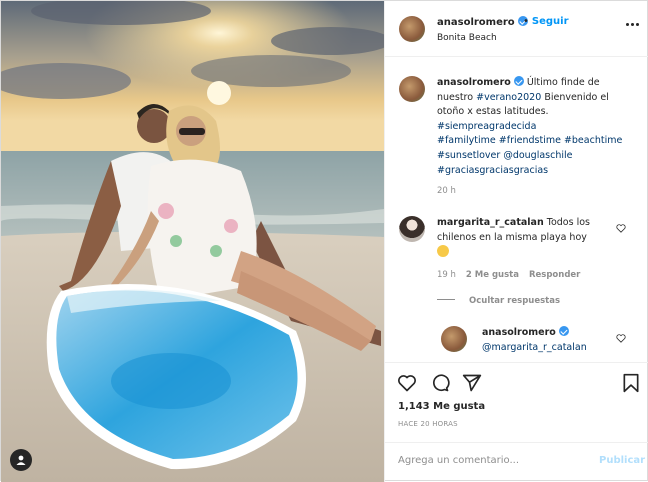 This screenshot has height=482, width=648. Describe the element at coordinates (516, 29) in the screenshot. I see `post-header: anasolromero • Seguir Bonita Beach` at that location.